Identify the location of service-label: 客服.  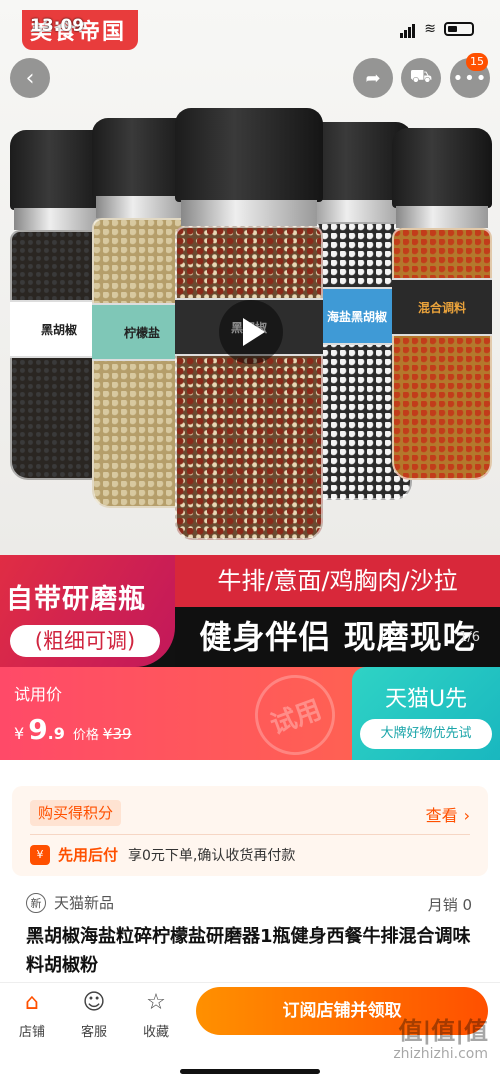
(93, 1032).